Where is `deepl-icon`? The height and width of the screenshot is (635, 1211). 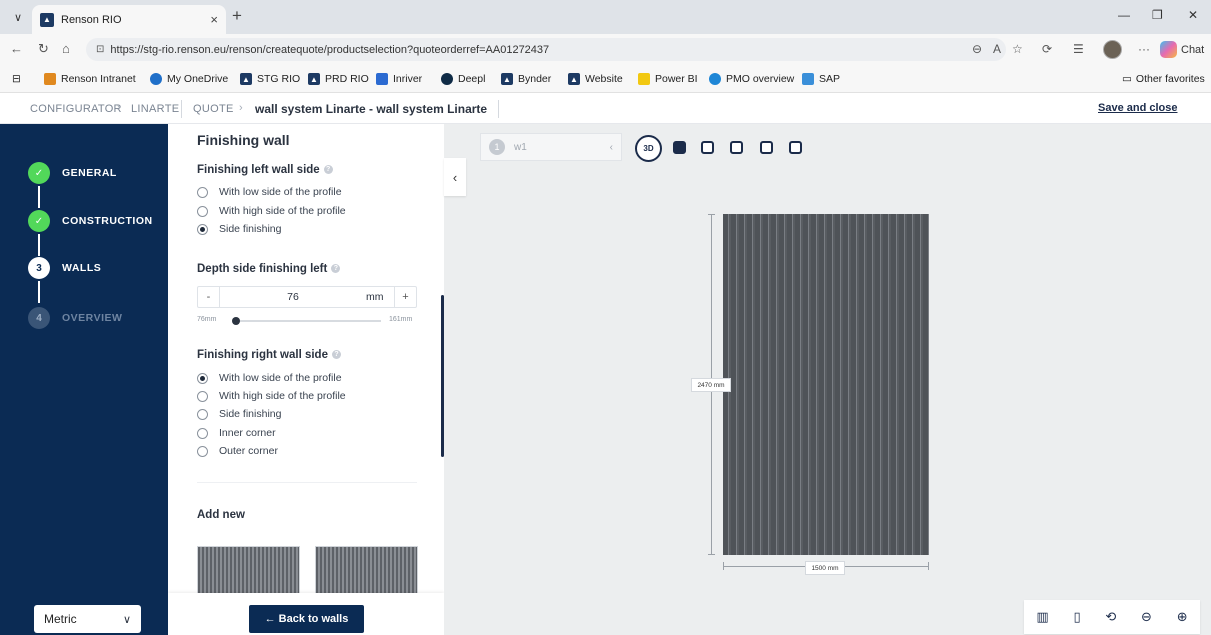 deepl-icon is located at coordinates (447, 79).